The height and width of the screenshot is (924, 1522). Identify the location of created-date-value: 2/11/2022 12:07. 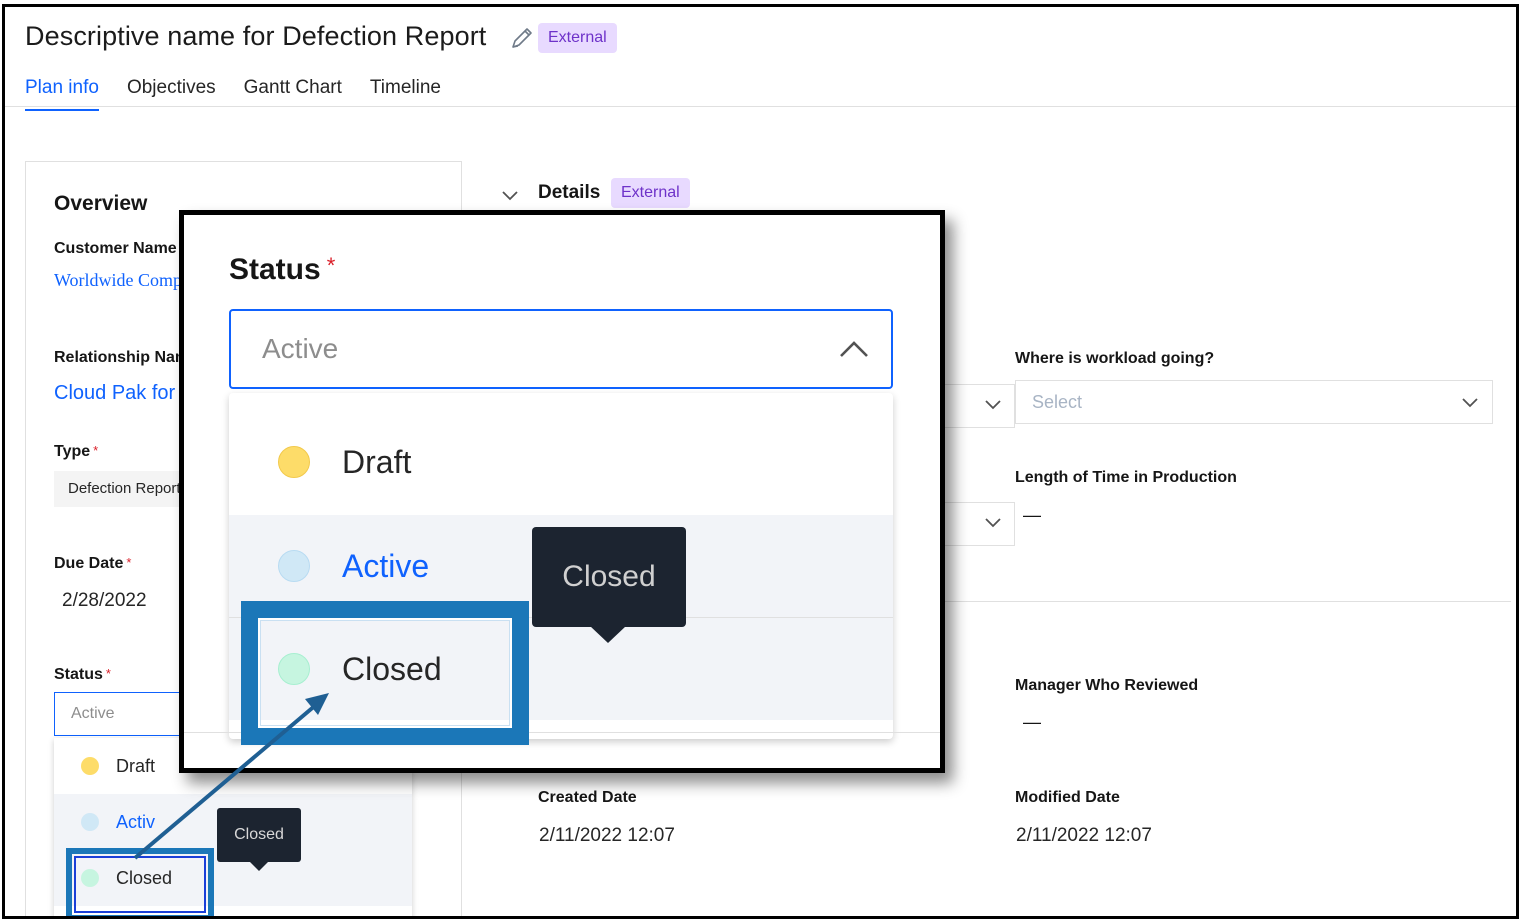
(607, 835).